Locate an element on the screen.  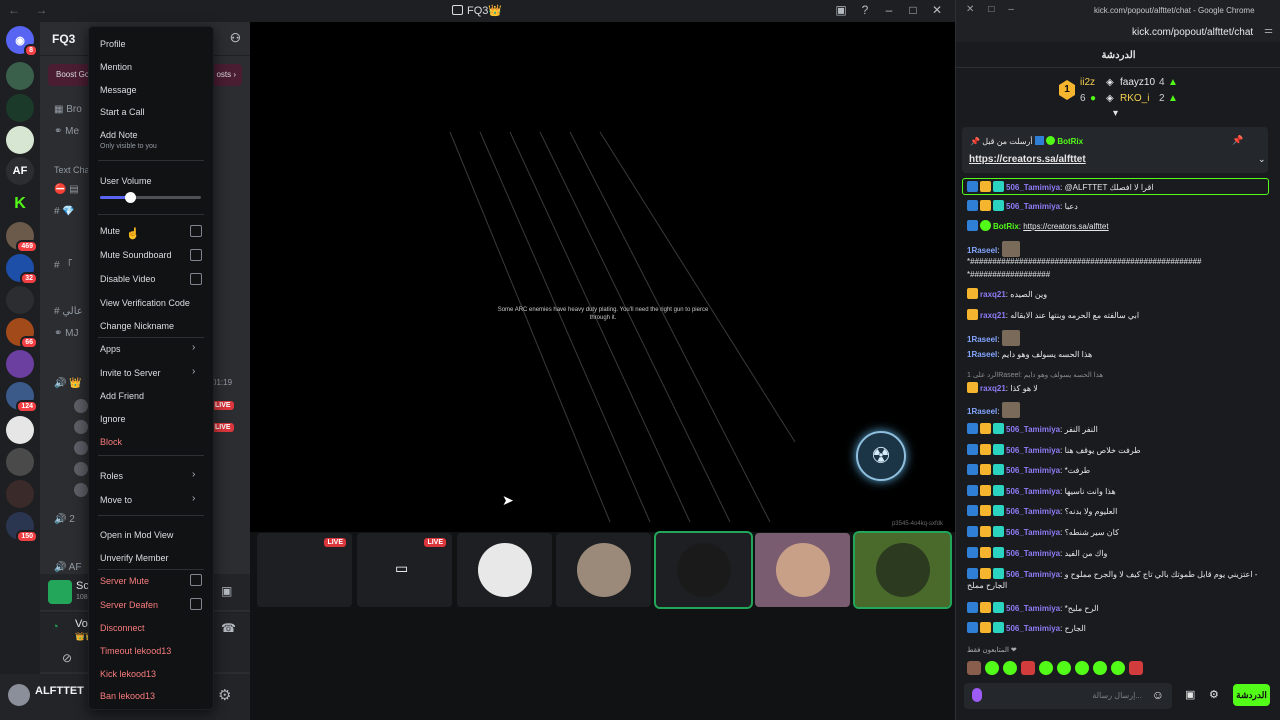
menu-mute: Mute is located at coordinates (110, 231).